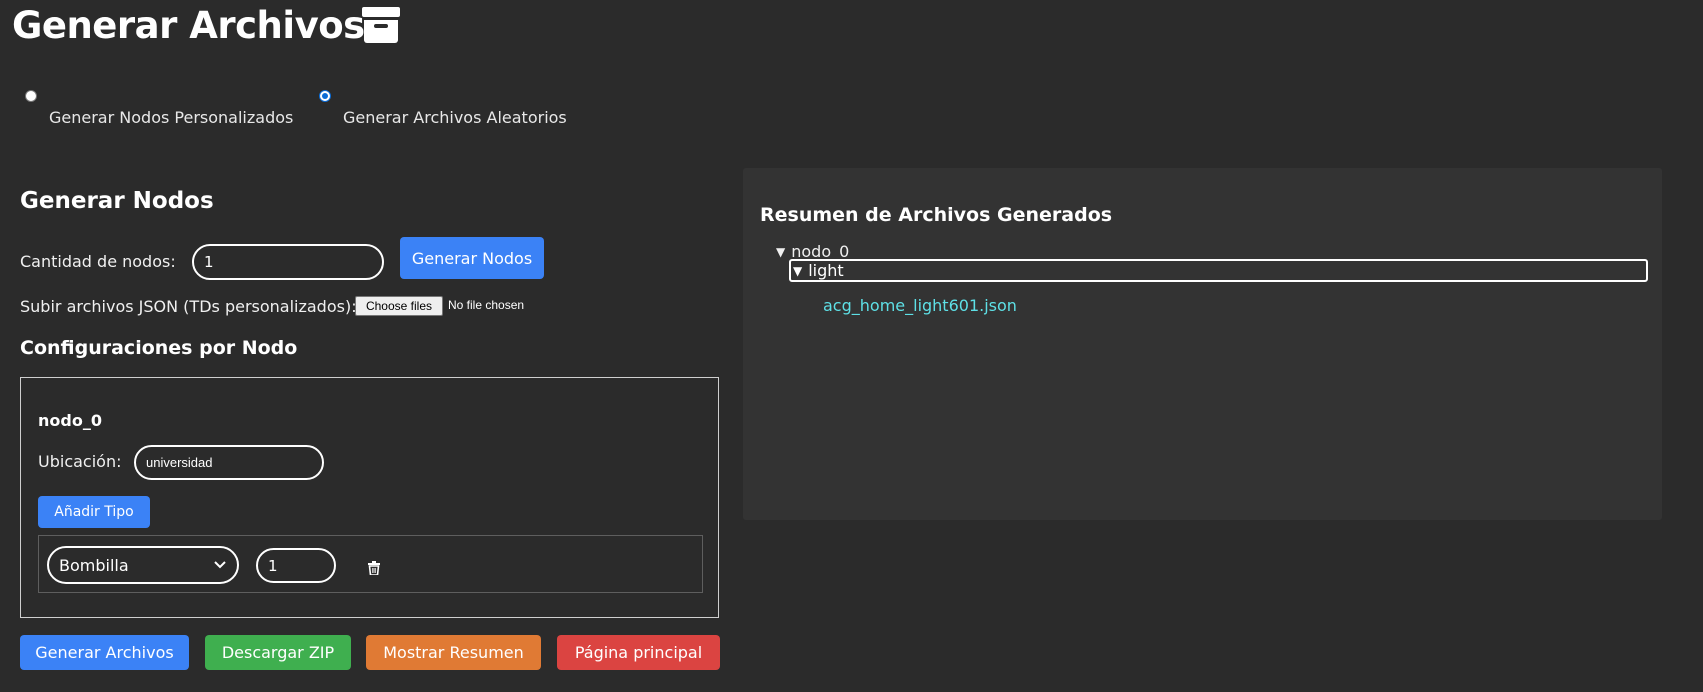 This screenshot has width=1703, height=692. What do you see at coordinates (920, 305) in the screenshot?
I see `generated-file-link: acg_home_light601.json` at bounding box center [920, 305].